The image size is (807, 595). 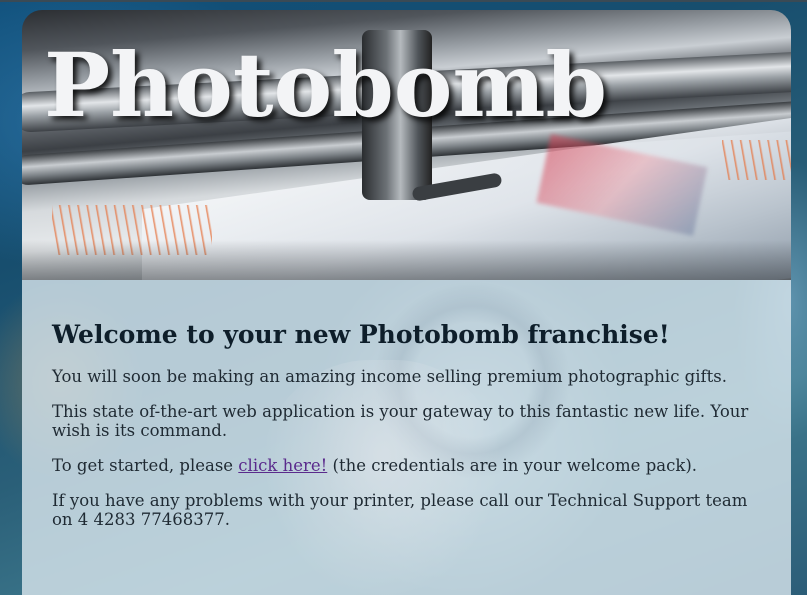 I want to click on printer-detail-image, so click(x=756, y=160).